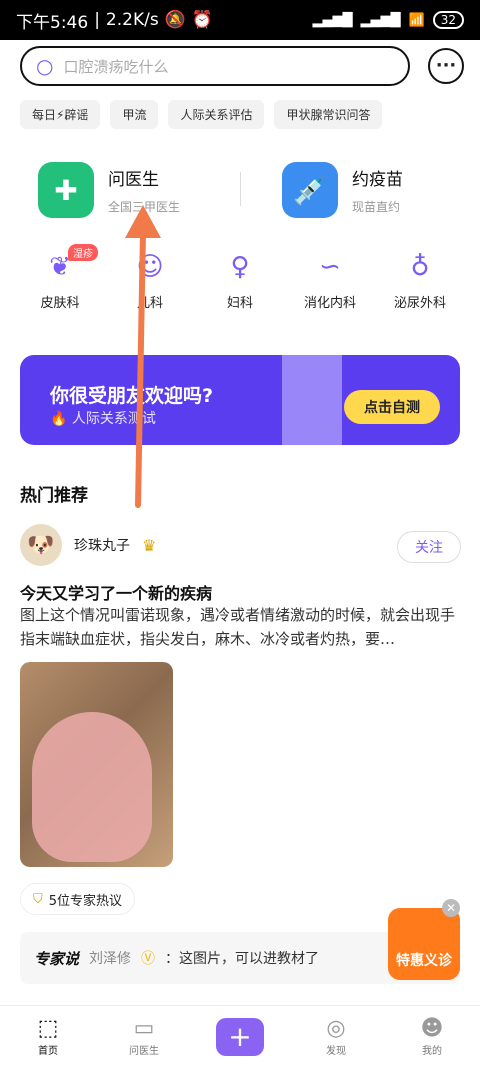  Describe the element at coordinates (48, 1051) in the screenshot. I see `tab-label: 首页` at that location.